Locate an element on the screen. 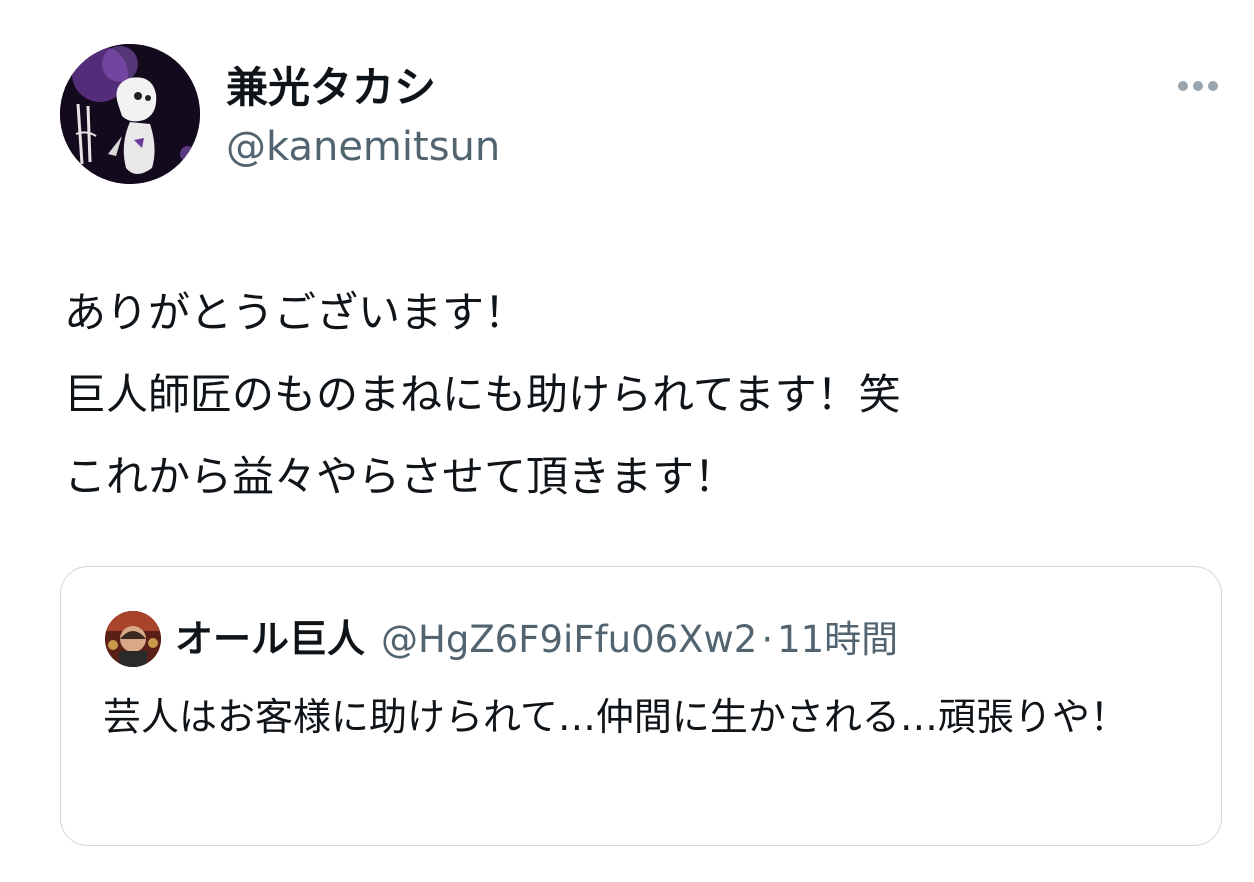  more-options-button is located at coordinates (1198, 86).